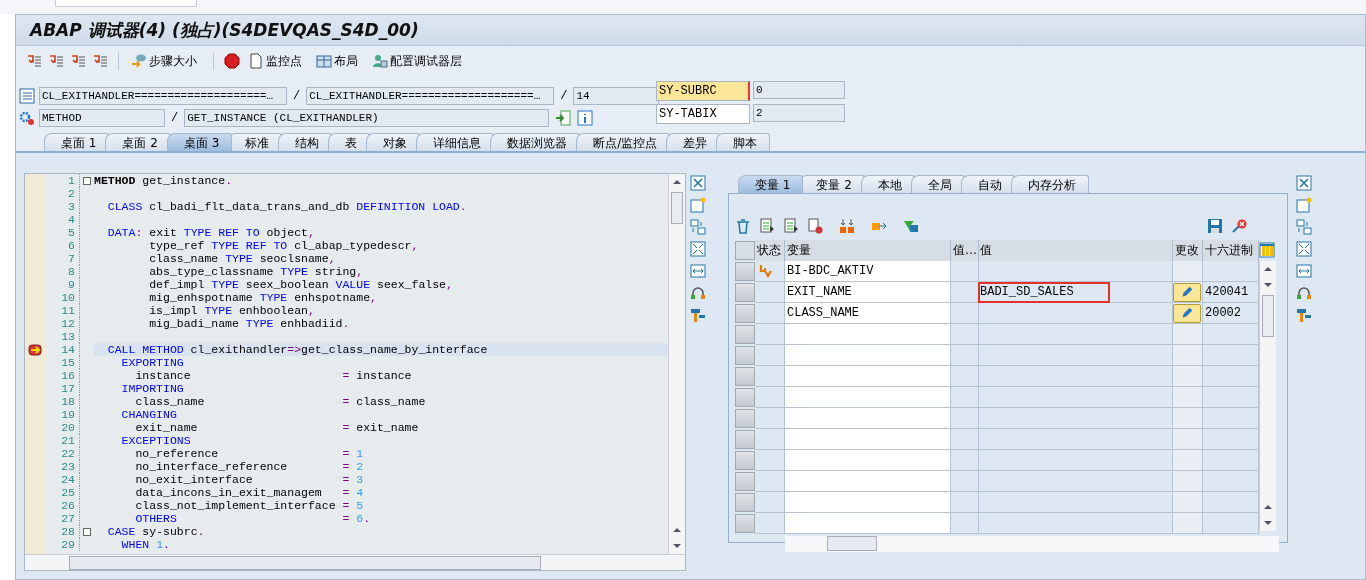 Image resolution: width=1366 pixels, height=580 pixels. What do you see at coordinates (847, 226) in the screenshot?
I see `sort-icon` at bounding box center [847, 226].